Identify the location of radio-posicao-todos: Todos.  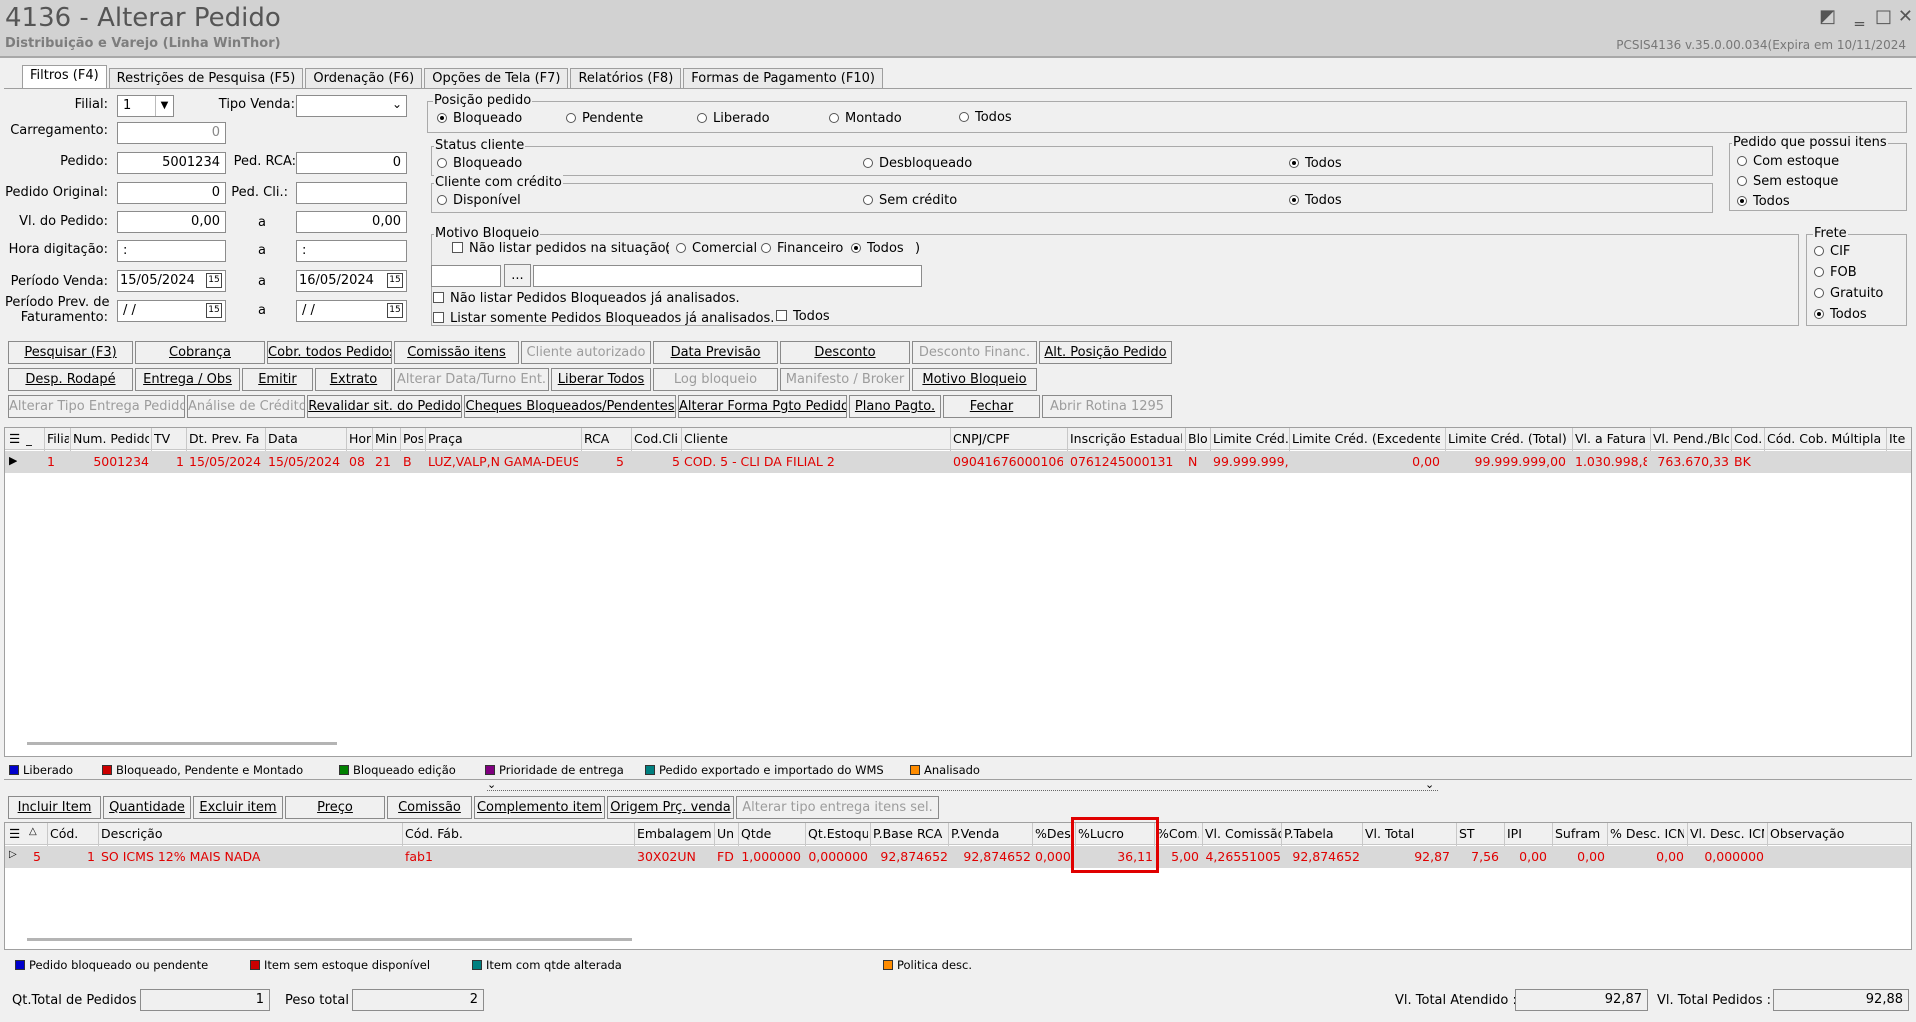
(985, 117).